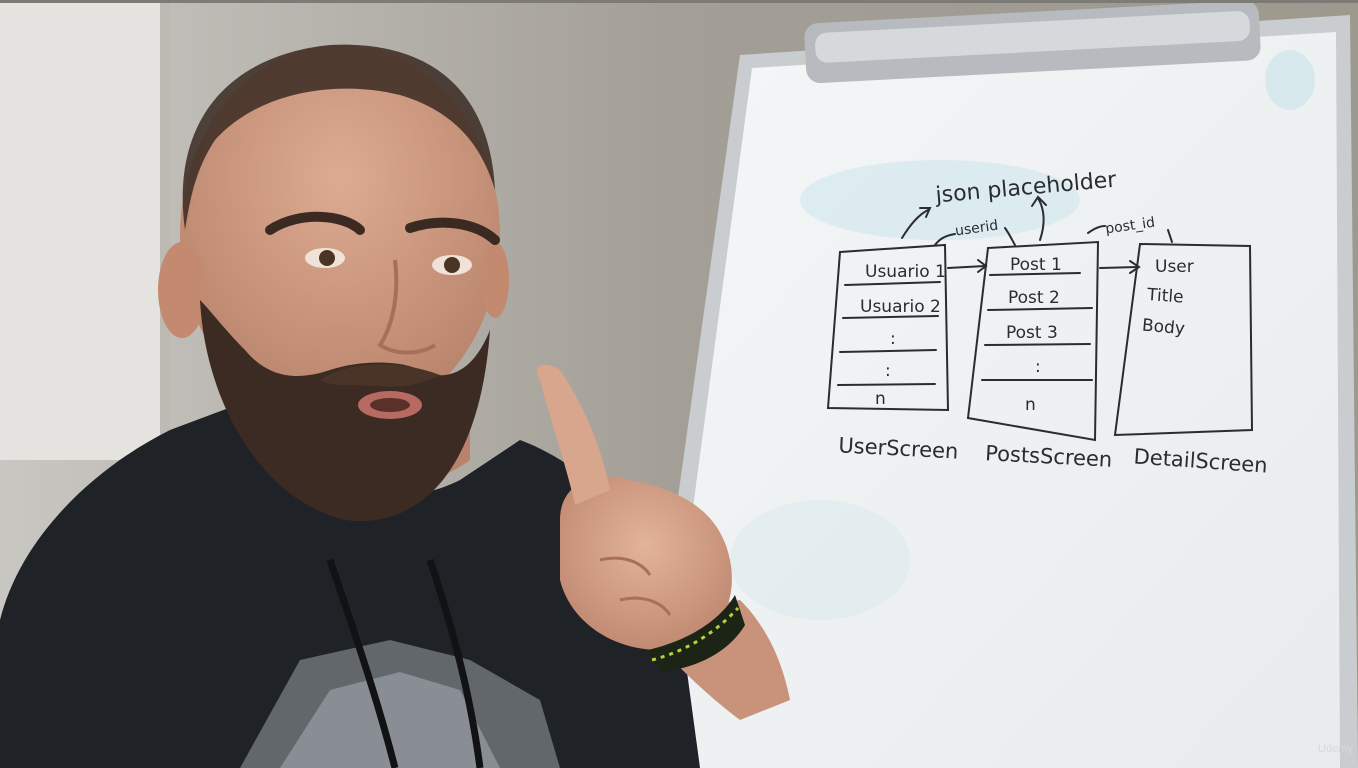  What do you see at coordinates (679, 1) in the screenshot?
I see `frame-top-edge` at bounding box center [679, 1].